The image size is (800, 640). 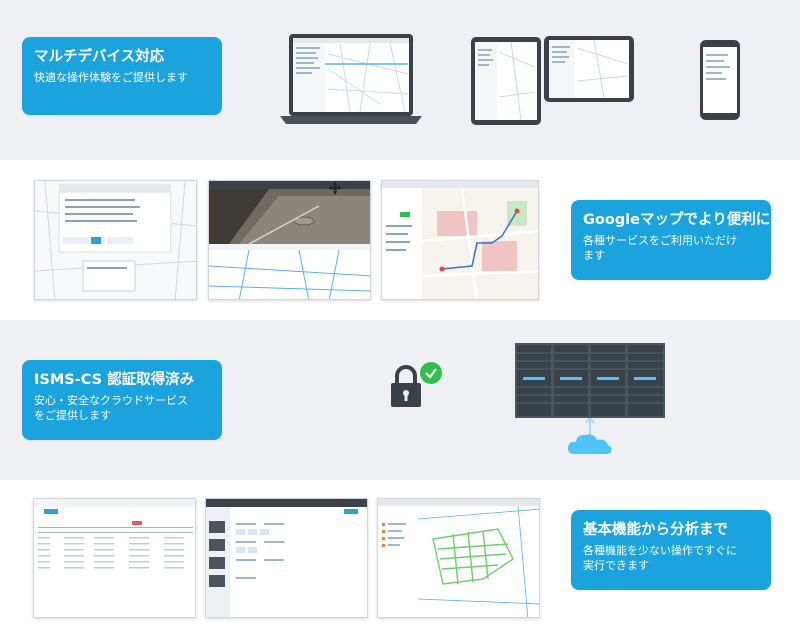 I want to click on tablet-landscape-icon, so click(x=589, y=69).